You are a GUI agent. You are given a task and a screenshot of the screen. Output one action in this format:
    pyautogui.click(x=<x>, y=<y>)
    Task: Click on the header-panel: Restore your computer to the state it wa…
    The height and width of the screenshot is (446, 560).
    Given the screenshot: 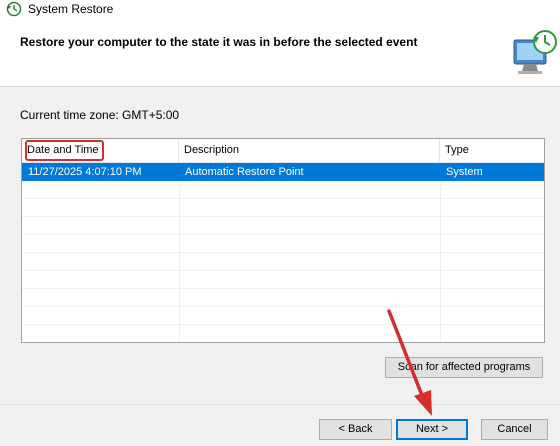 What is the action you would take?
    pyautogui.click(x=280, y=53)
    